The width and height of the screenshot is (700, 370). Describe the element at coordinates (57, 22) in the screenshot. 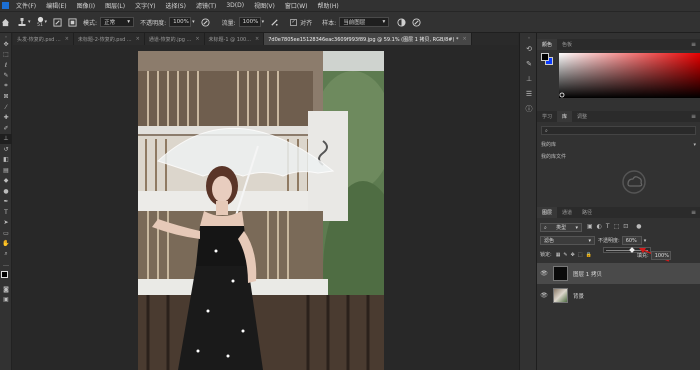

I see `brush-settings-toggle` at that location.